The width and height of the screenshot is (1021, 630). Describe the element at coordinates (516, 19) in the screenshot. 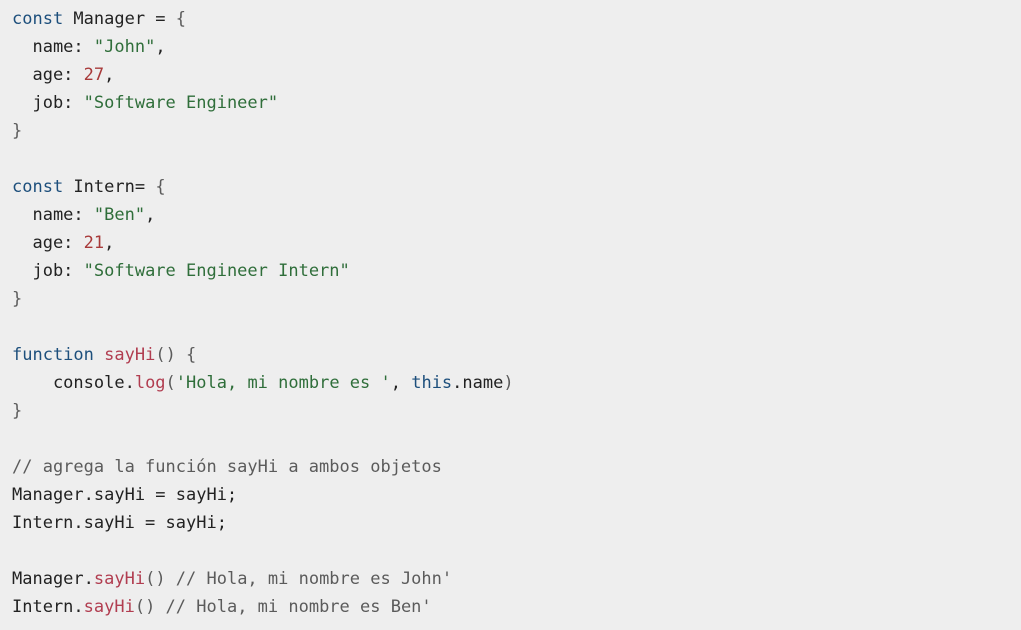

I see `code-line: const Manager = {` at that location.